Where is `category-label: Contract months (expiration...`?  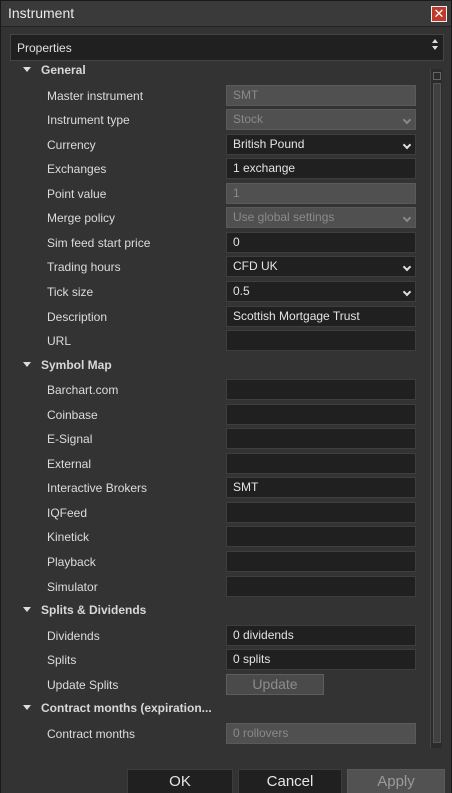
category-label: Contract months (expiration... is located at coordinates (126, 708).